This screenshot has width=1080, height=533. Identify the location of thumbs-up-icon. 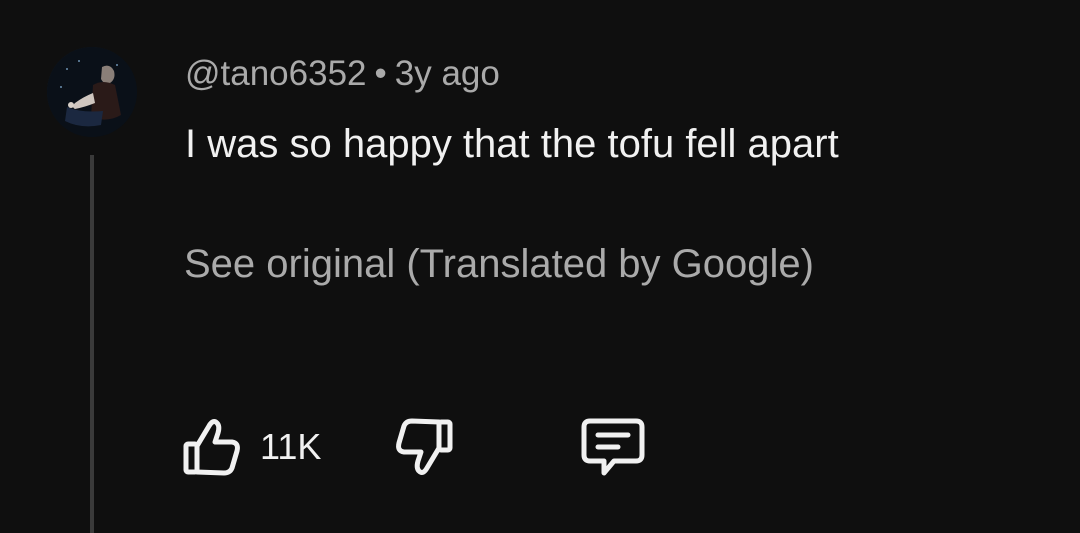
(212, 447).